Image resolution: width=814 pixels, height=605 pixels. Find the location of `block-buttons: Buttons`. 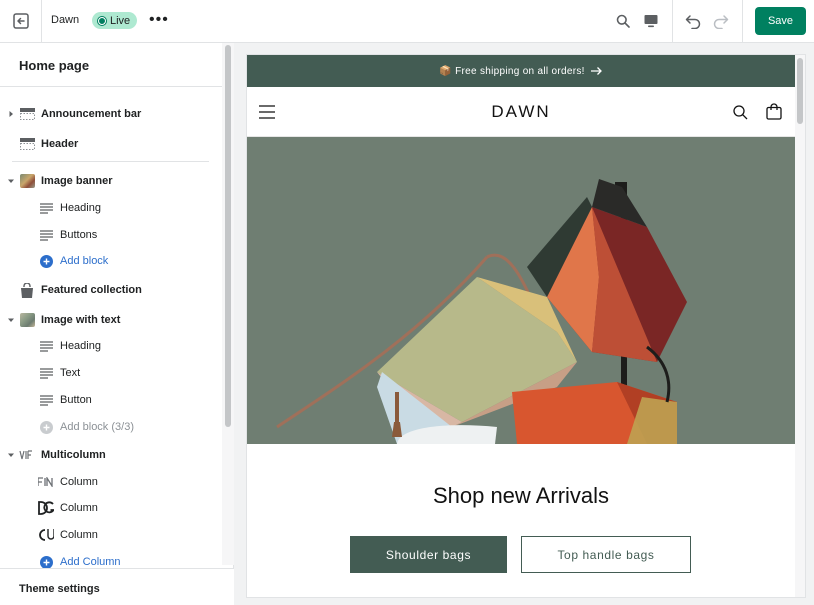

block-buttons: Buttons is located at coordinates (111, 235).